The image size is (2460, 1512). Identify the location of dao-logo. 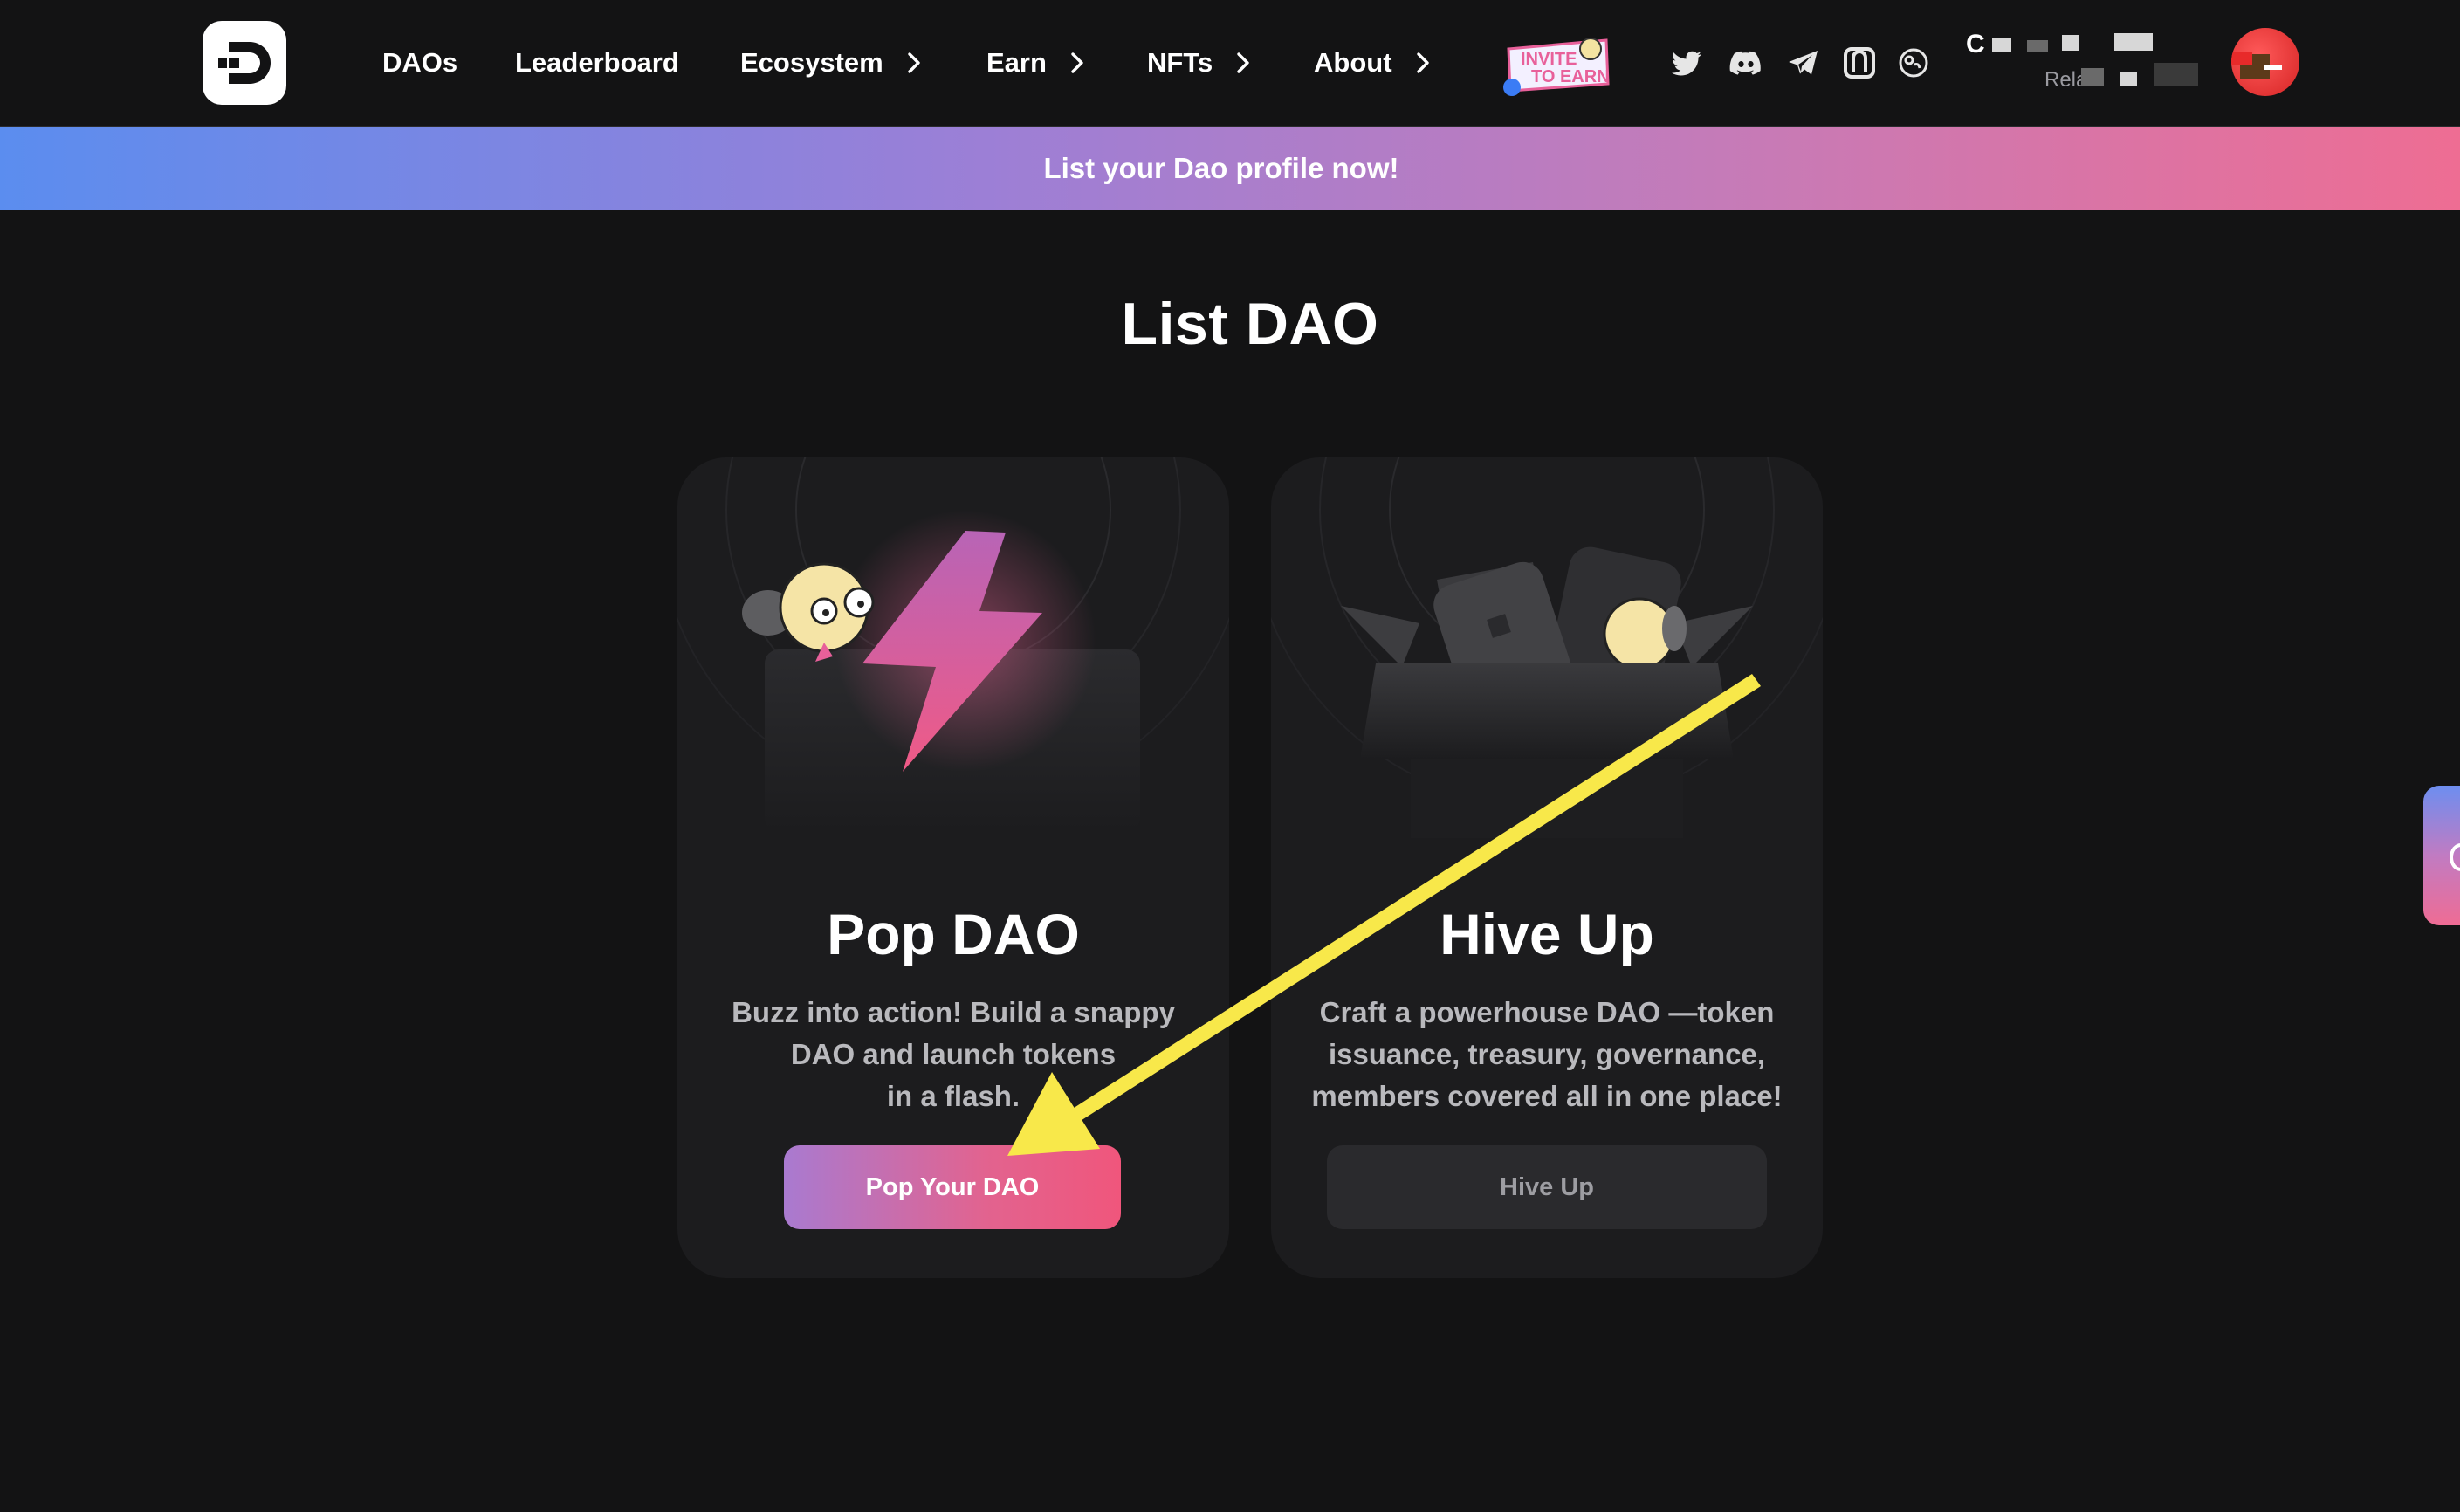
(244, 63).